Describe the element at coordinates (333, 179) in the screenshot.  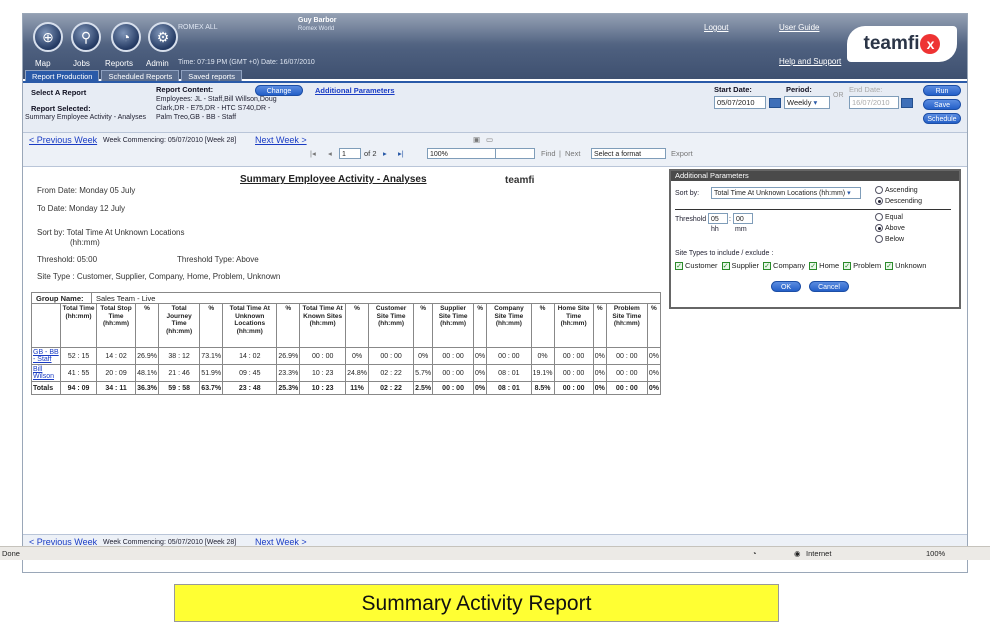
I see `report-title: Summary Employee Activity - Analyses` at that location.